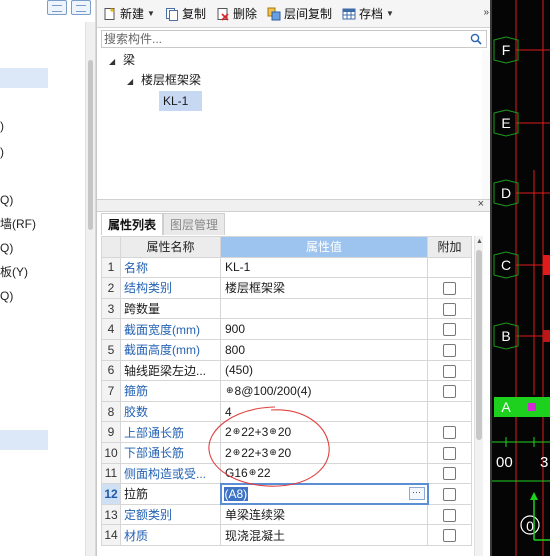  Describe the element at coordinates (530, 526) in the screenshot. I see `origin-label: 0` at that location.